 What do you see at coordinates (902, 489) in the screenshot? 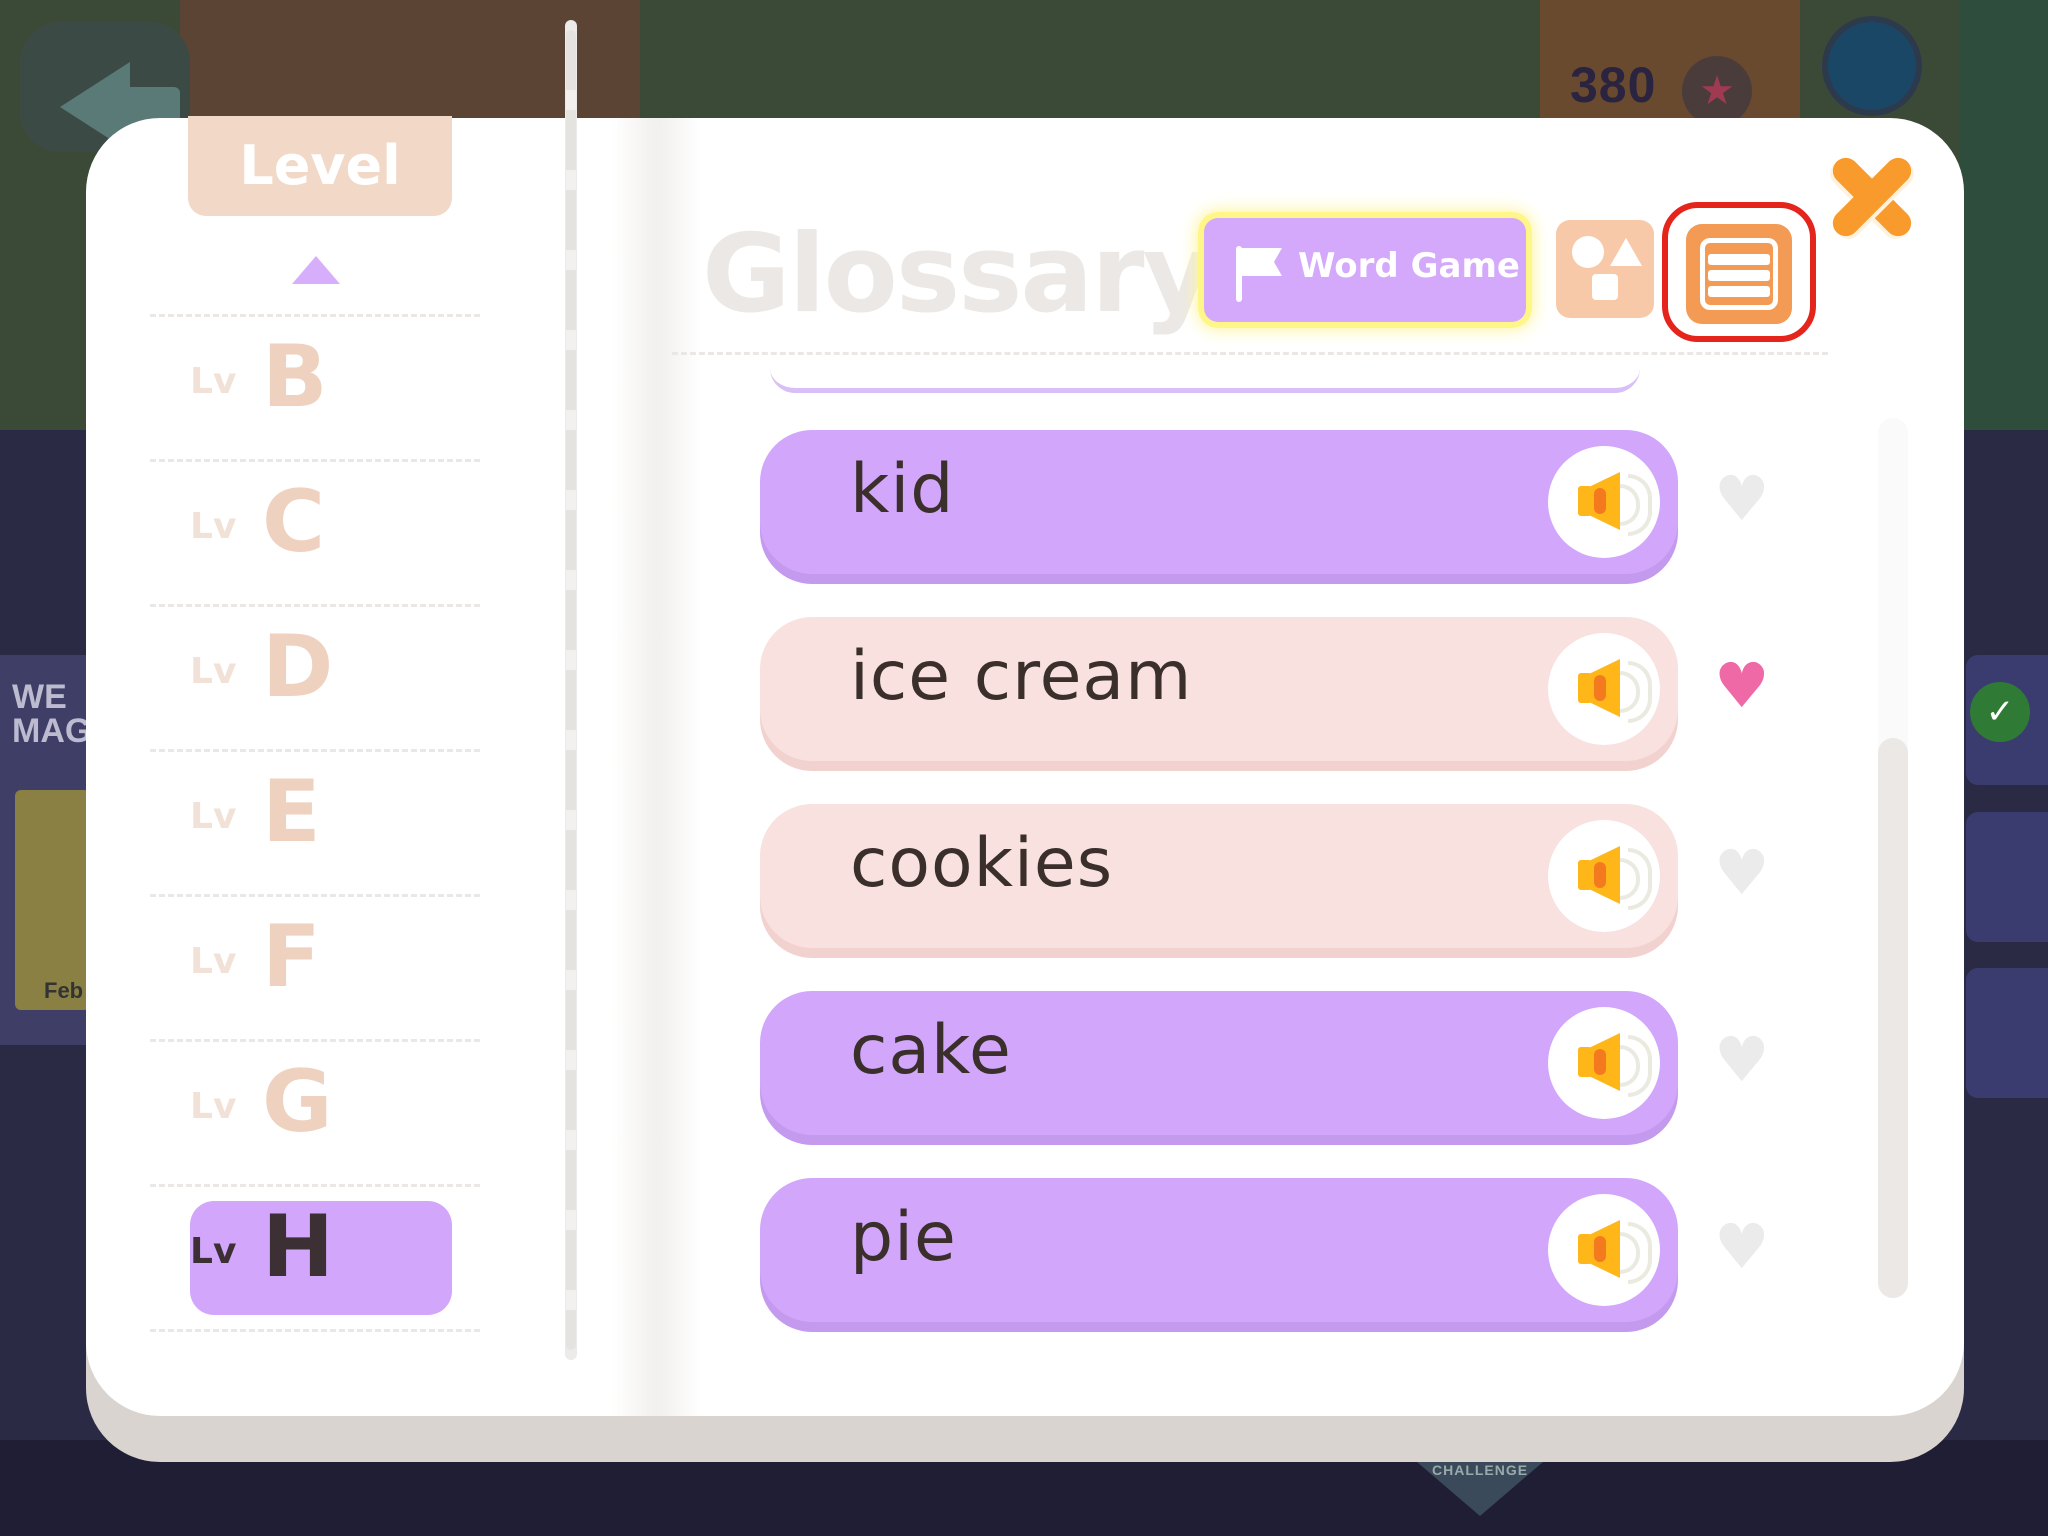
I see `word-label: kid` at bounding box center [902, 489].